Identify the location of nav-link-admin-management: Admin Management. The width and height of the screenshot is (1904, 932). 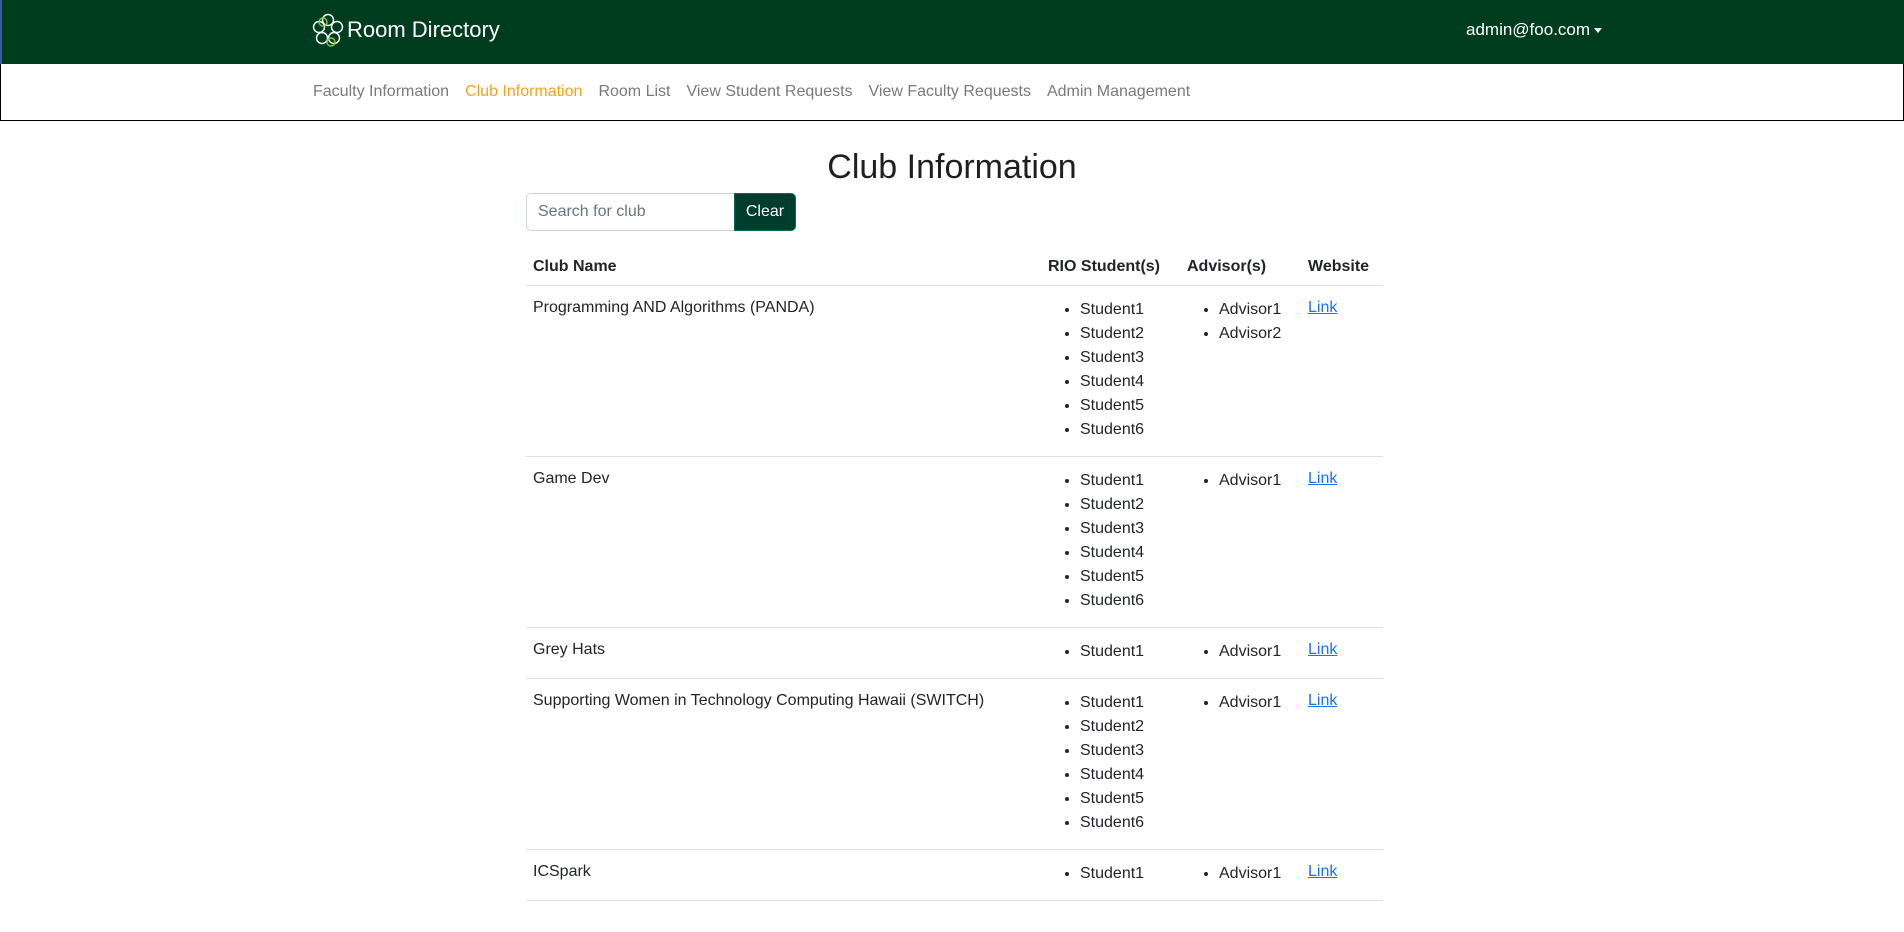
(1118, 92).